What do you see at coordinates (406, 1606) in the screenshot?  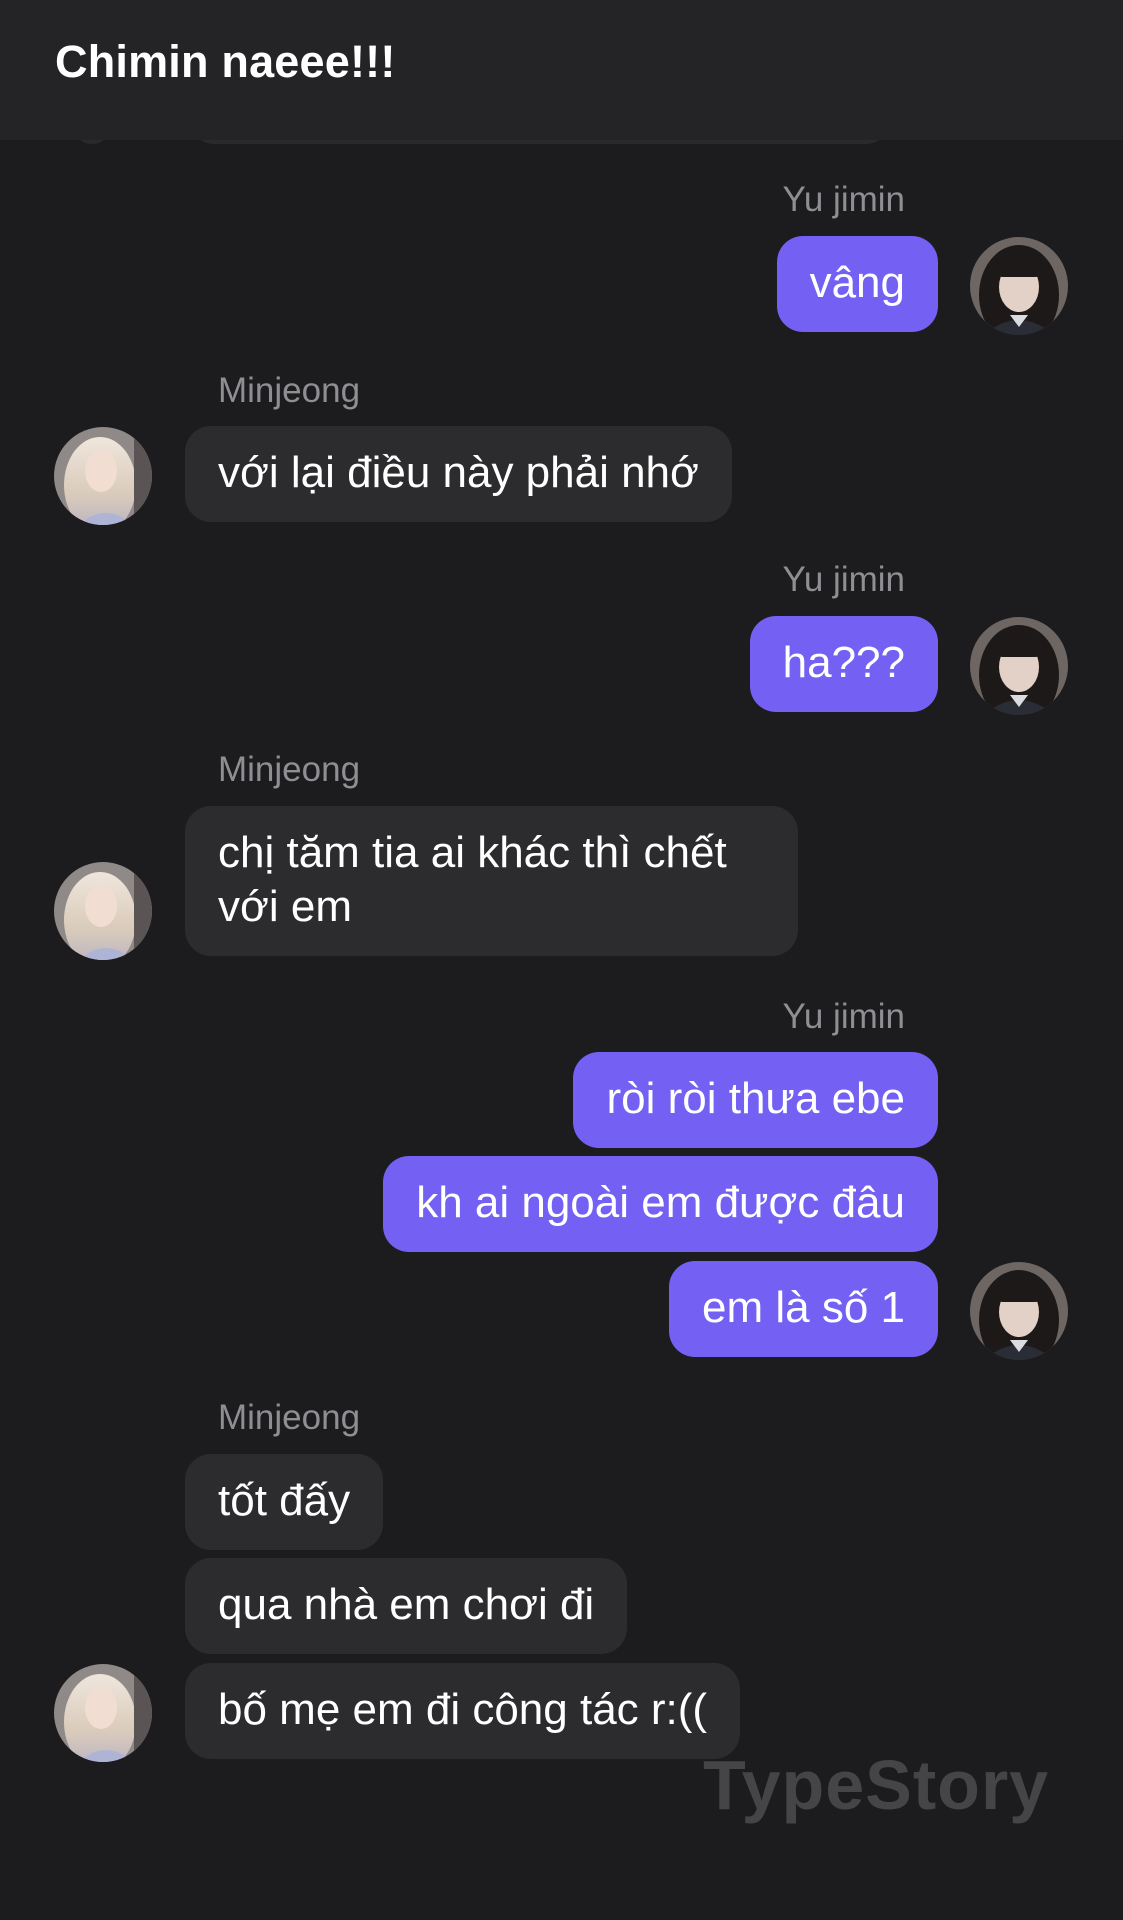 I see `incoming-message: qua nhà em chơi đi` at bounding box center [406, 1606].